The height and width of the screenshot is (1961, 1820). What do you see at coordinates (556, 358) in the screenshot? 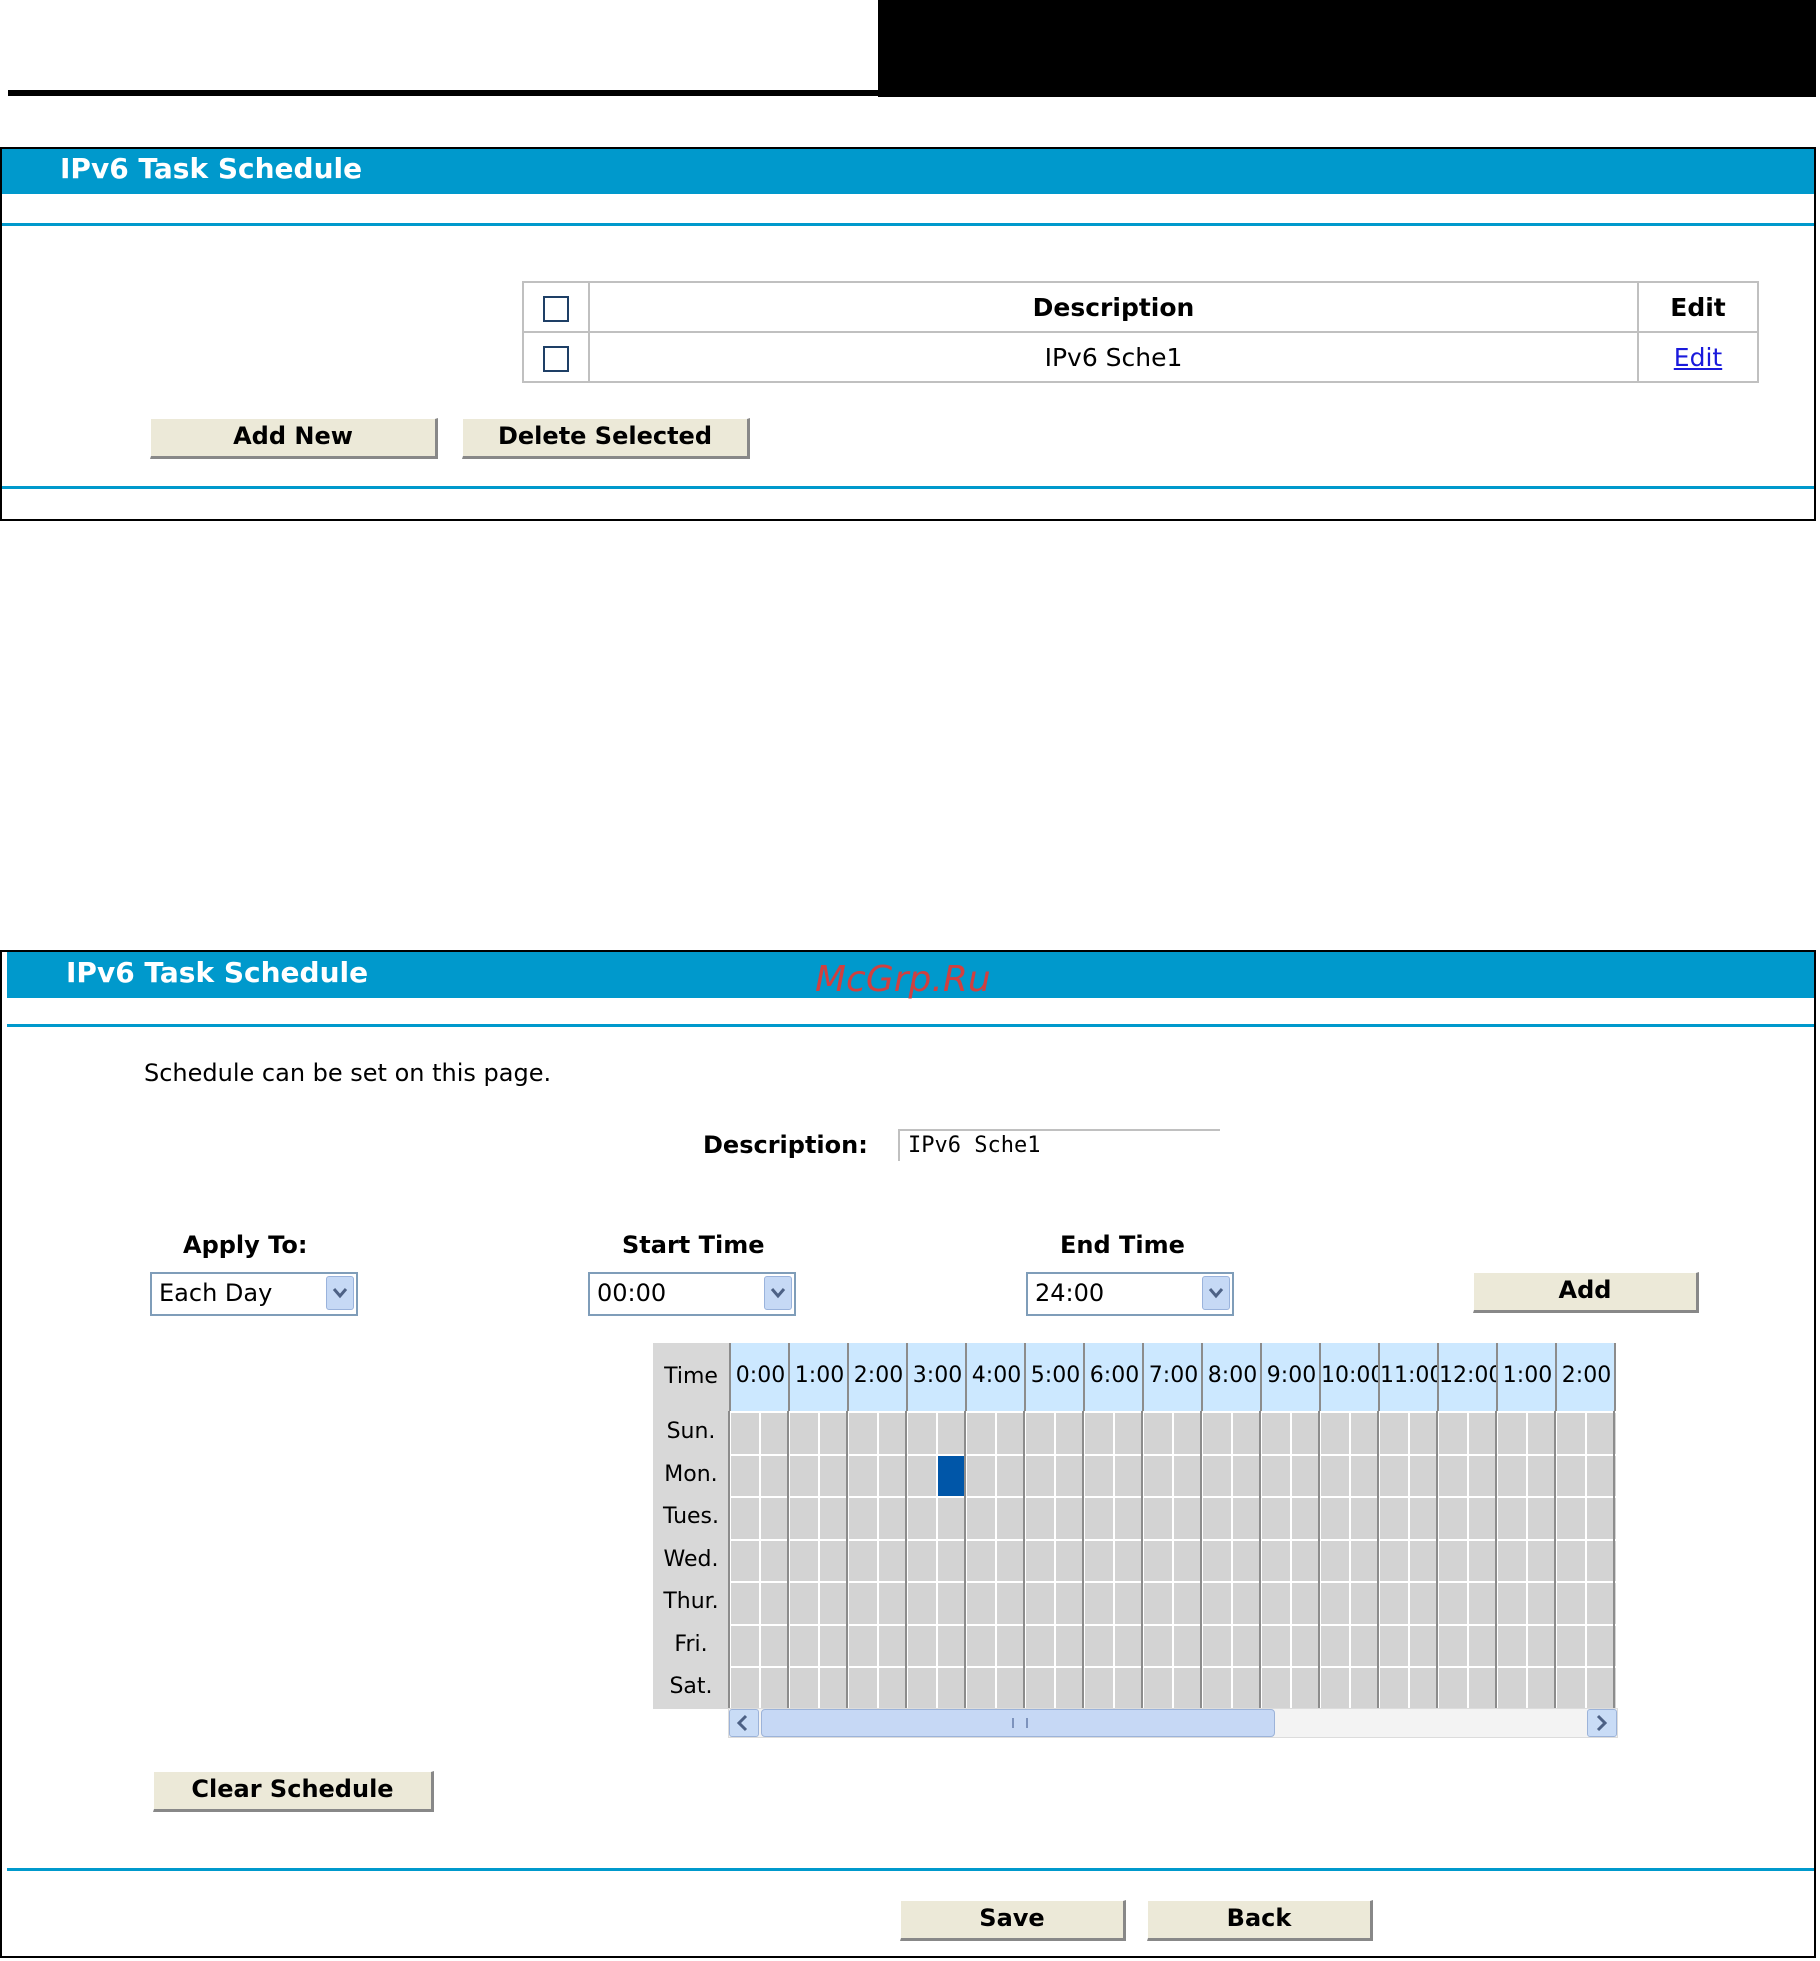
I see `row-checkbox` at bounding box center [556, 358].